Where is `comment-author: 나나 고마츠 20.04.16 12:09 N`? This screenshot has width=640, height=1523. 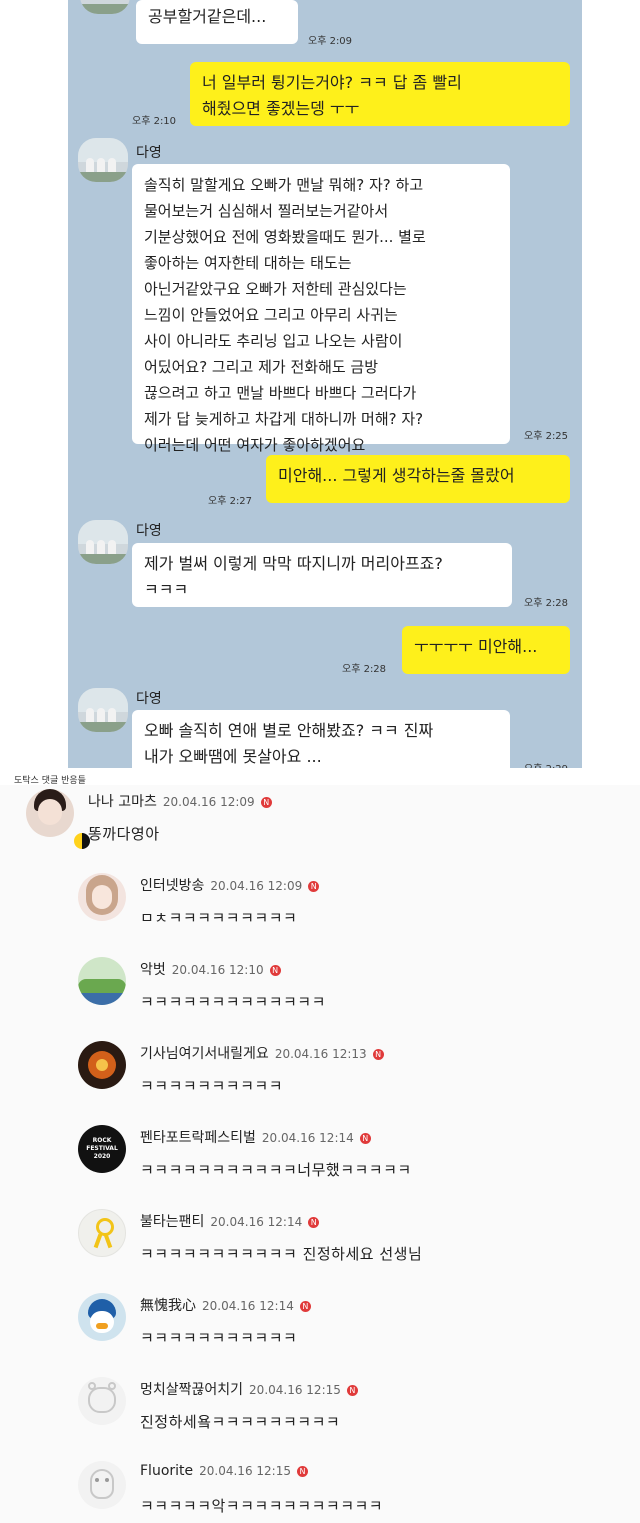 comment-author: 나나 고마츠 20.04.16 12:09 N is located at coordinates (180, 801).